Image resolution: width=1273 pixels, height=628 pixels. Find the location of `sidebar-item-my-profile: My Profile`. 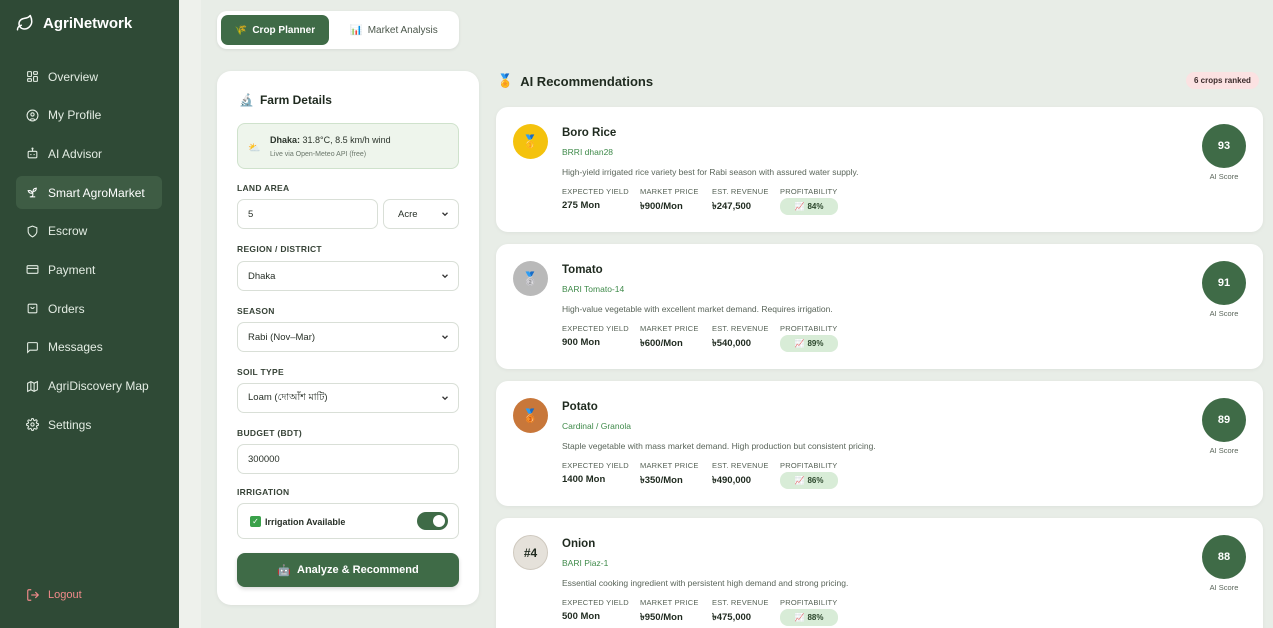

sidebar-item-my-profile: My Profile is located at coordinates (89, 115).